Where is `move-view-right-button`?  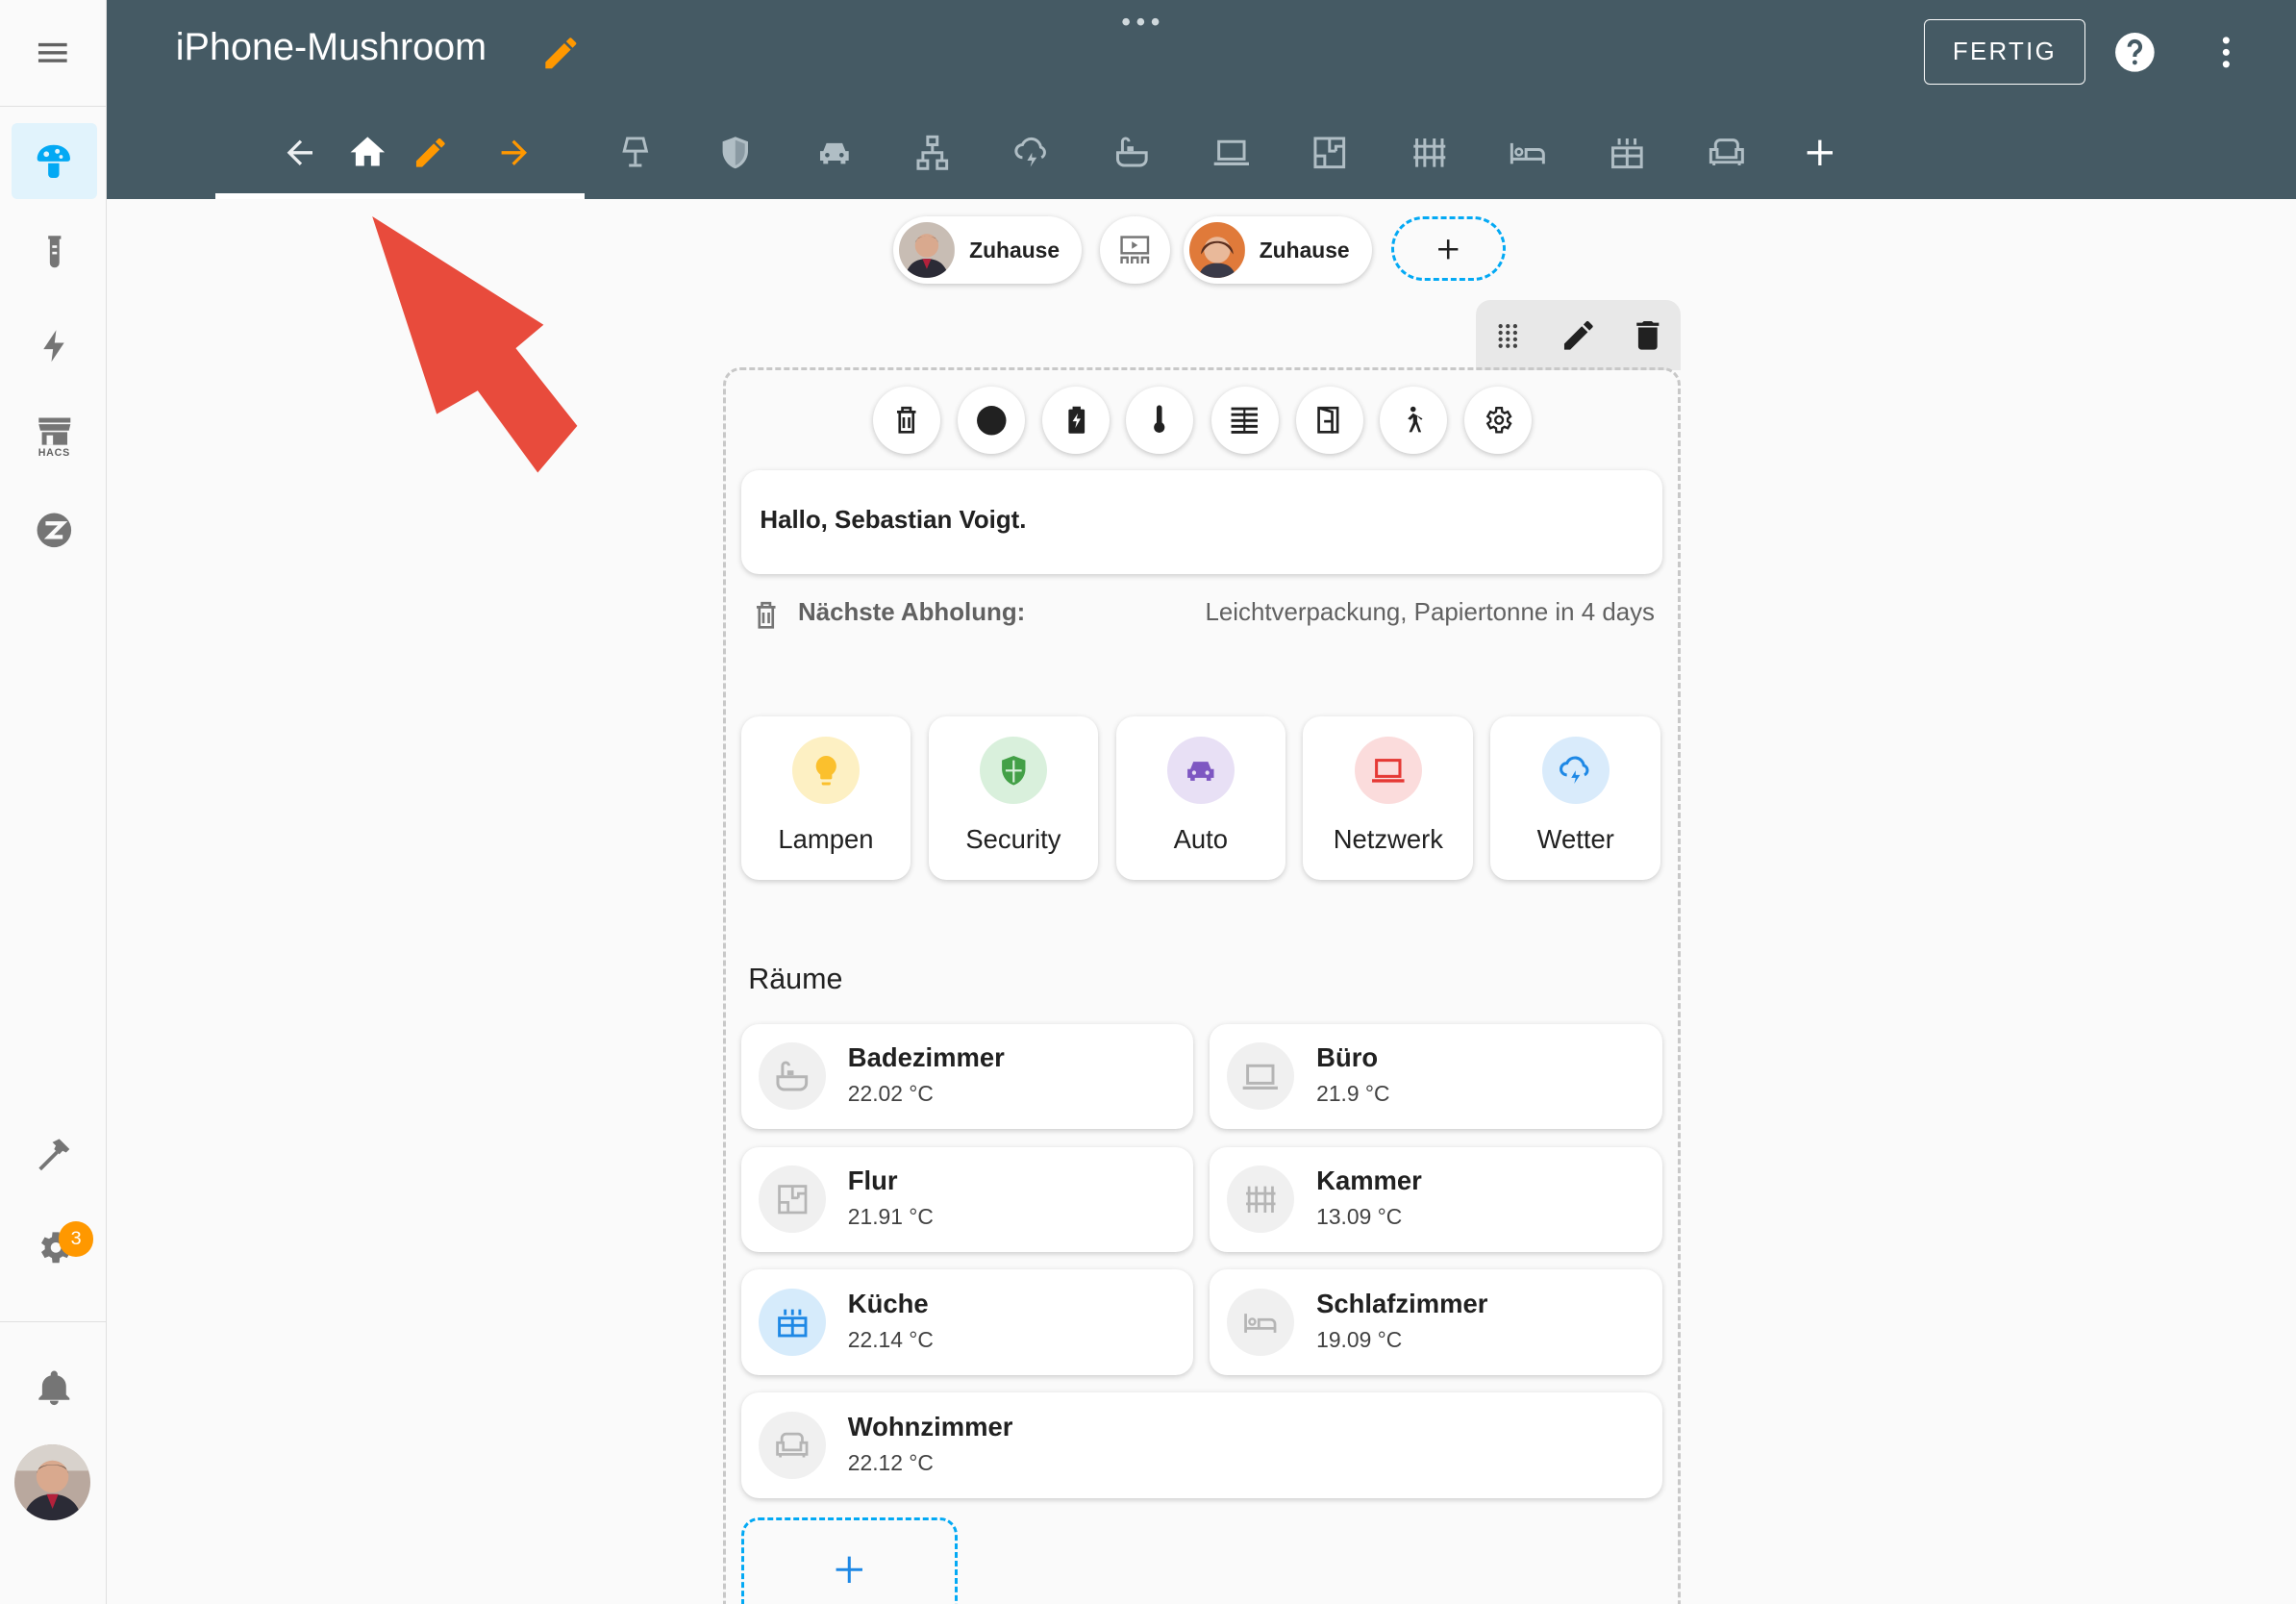
move-view-right-button is located at coordinates (513, 152).